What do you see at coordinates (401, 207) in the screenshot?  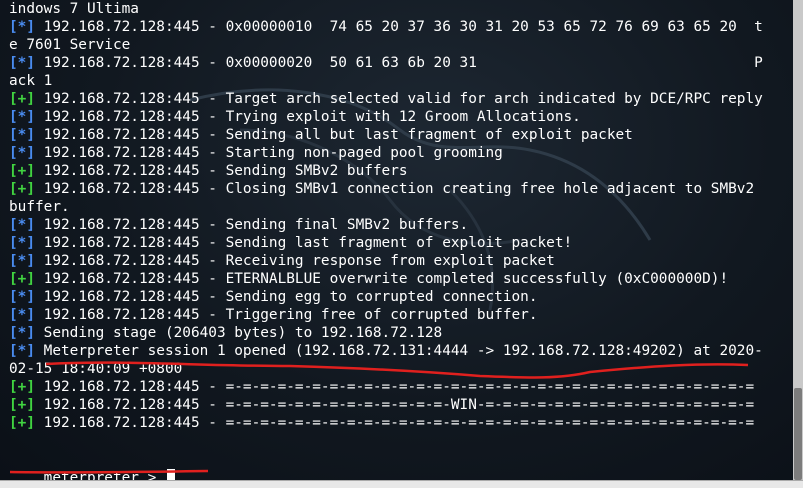 I see `terminal-line: buffer.` at bounding box center [401, 207].